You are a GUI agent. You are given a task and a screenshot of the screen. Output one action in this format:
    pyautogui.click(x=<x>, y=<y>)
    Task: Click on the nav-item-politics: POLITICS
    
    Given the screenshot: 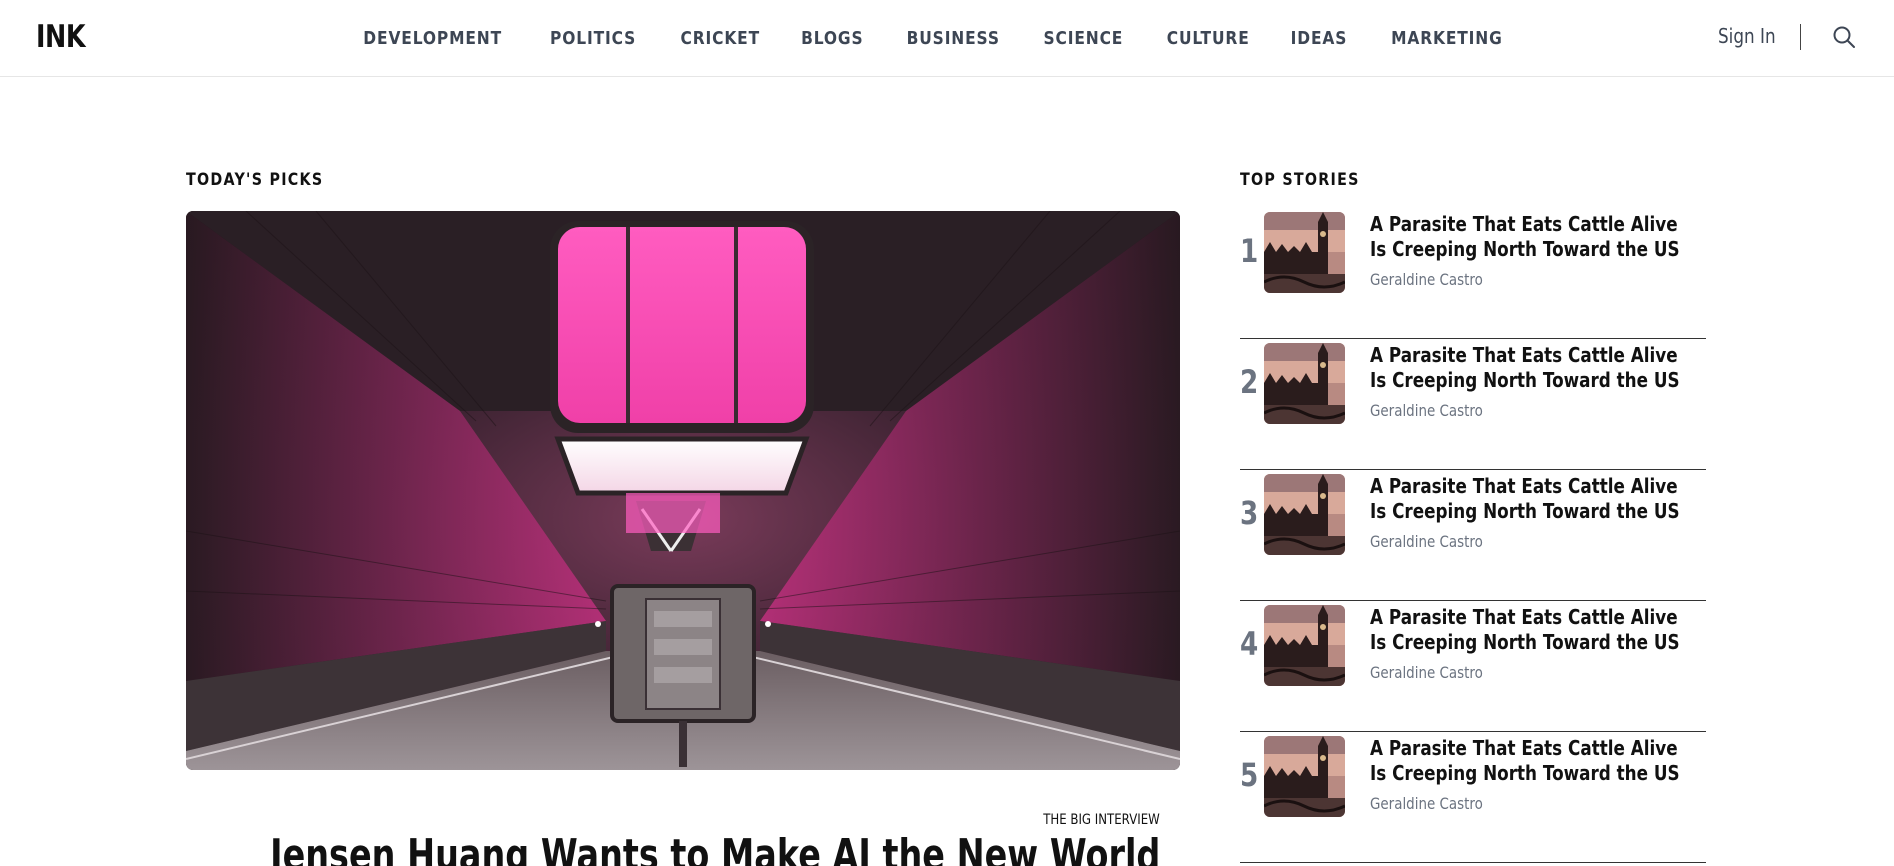 What is the action you would take?
    pyautogui.click(x=593, y=38)
    